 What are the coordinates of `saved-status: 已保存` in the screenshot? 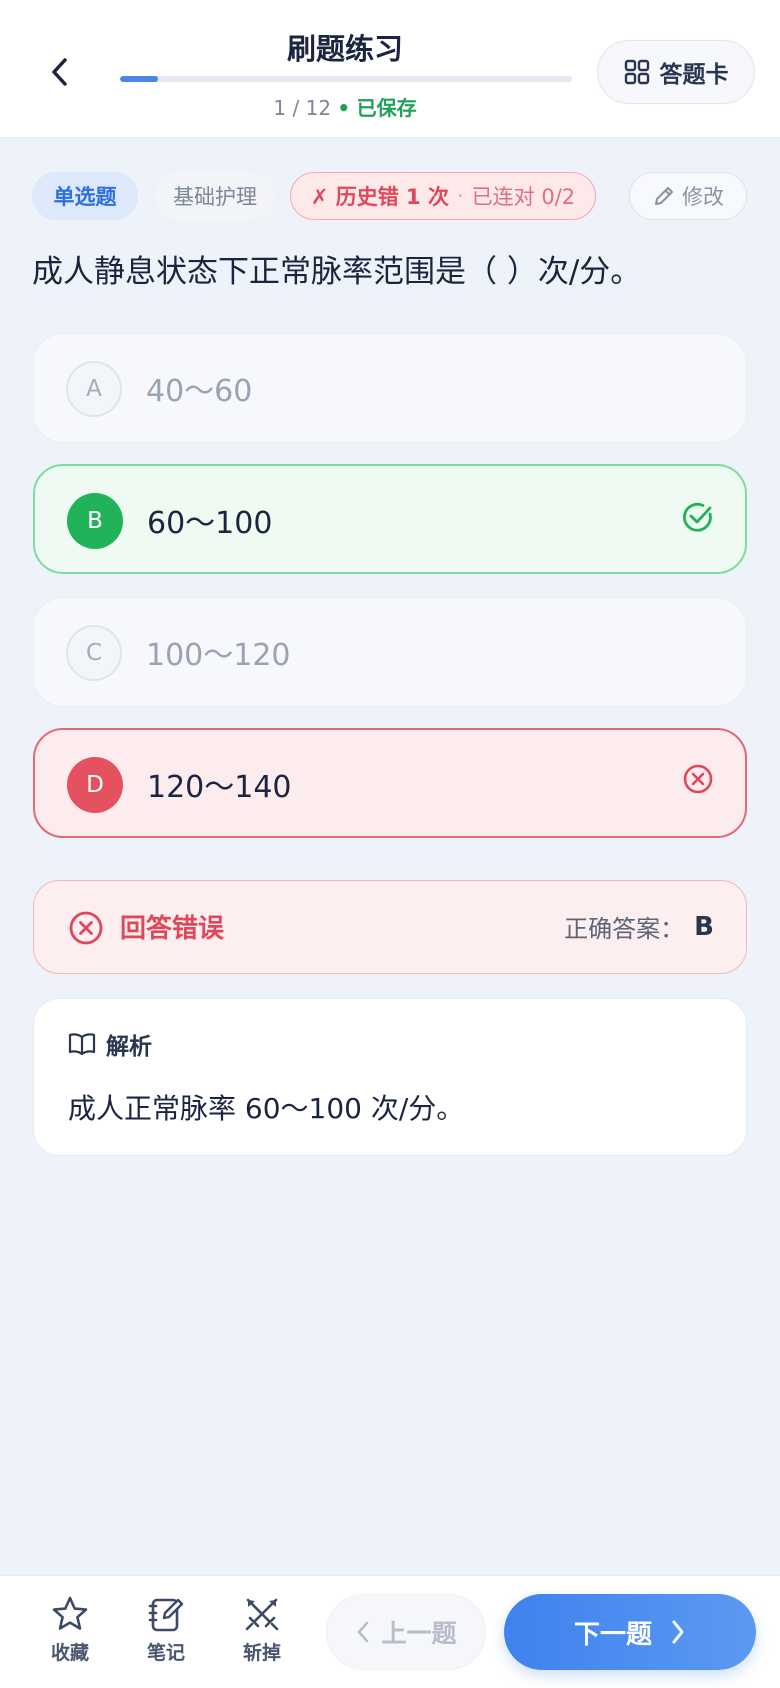 It's located at (386, 108).